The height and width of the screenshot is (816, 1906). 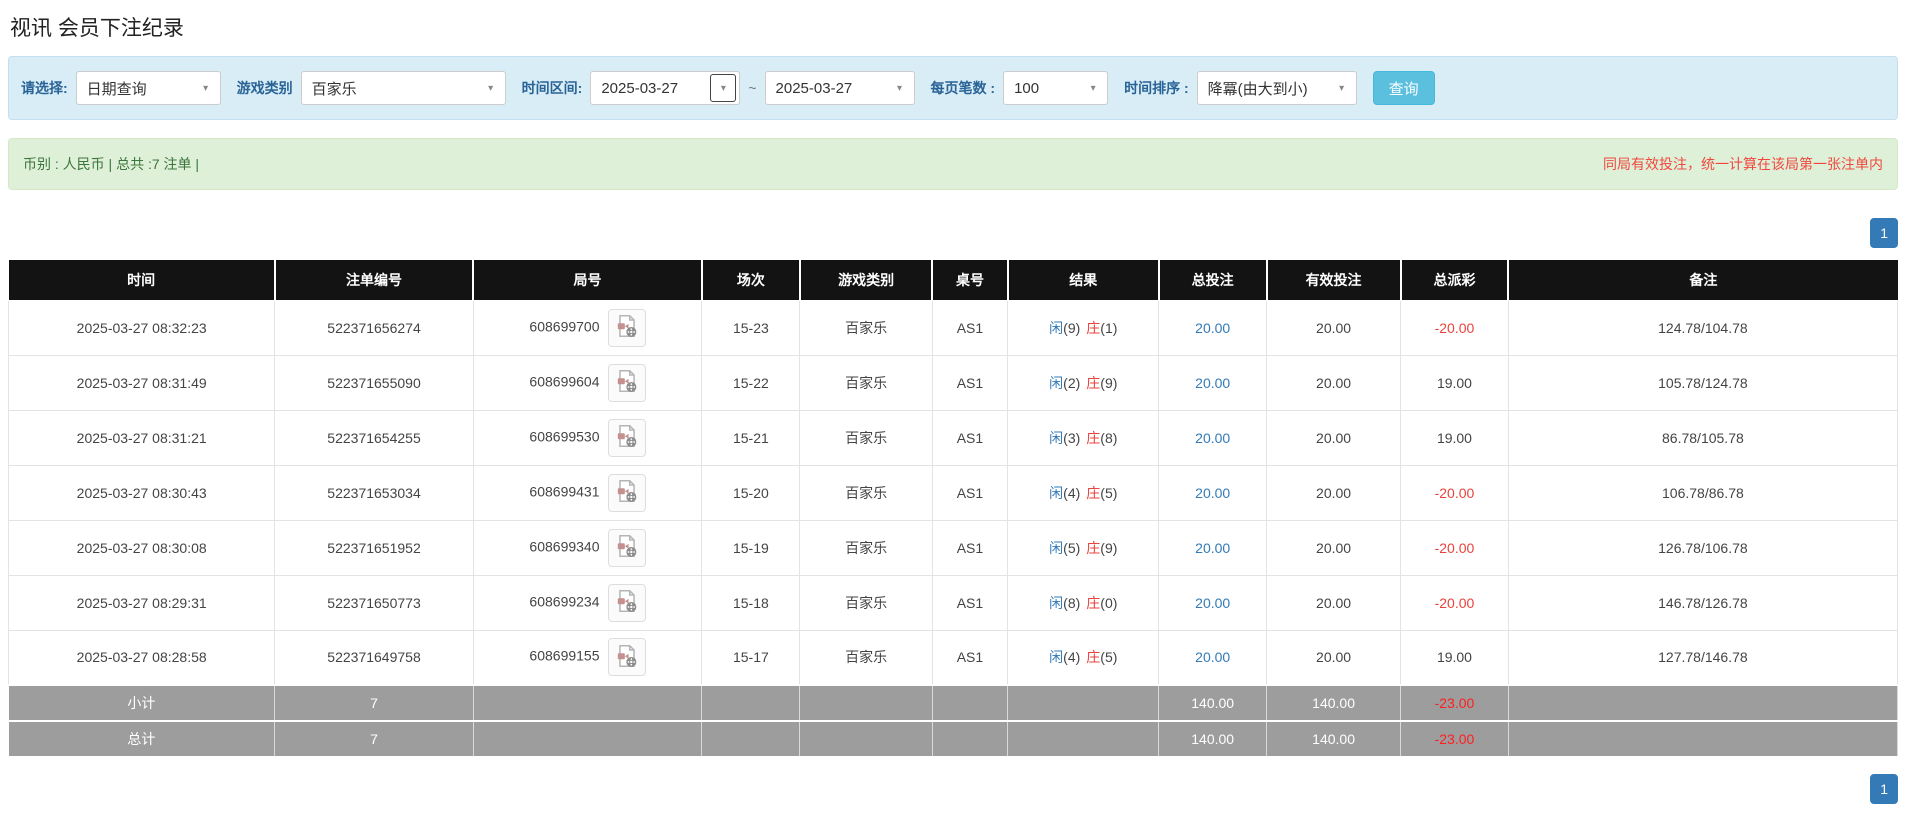 I want to click on cell-time: 2025-03-27 08:30:43, so click(x=141, y=492).